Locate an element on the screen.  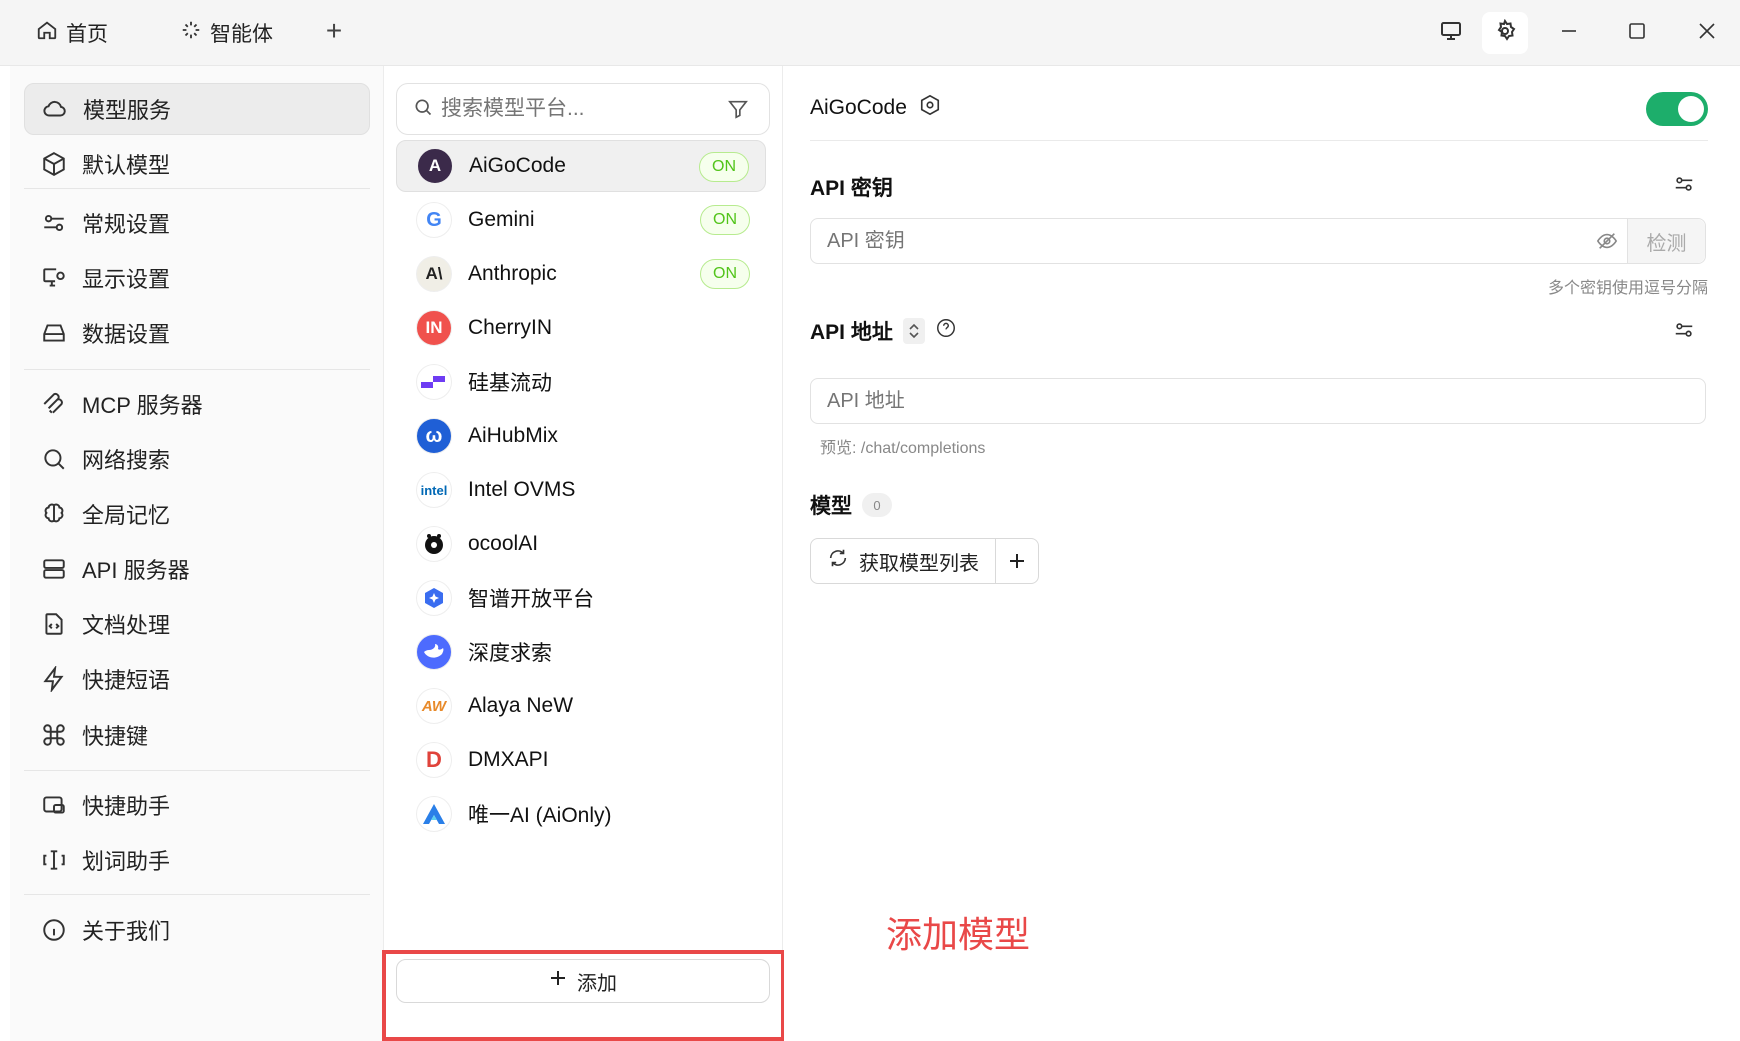
sidebar-item-label: 全局记忆 is located at coordinates (126, 515).